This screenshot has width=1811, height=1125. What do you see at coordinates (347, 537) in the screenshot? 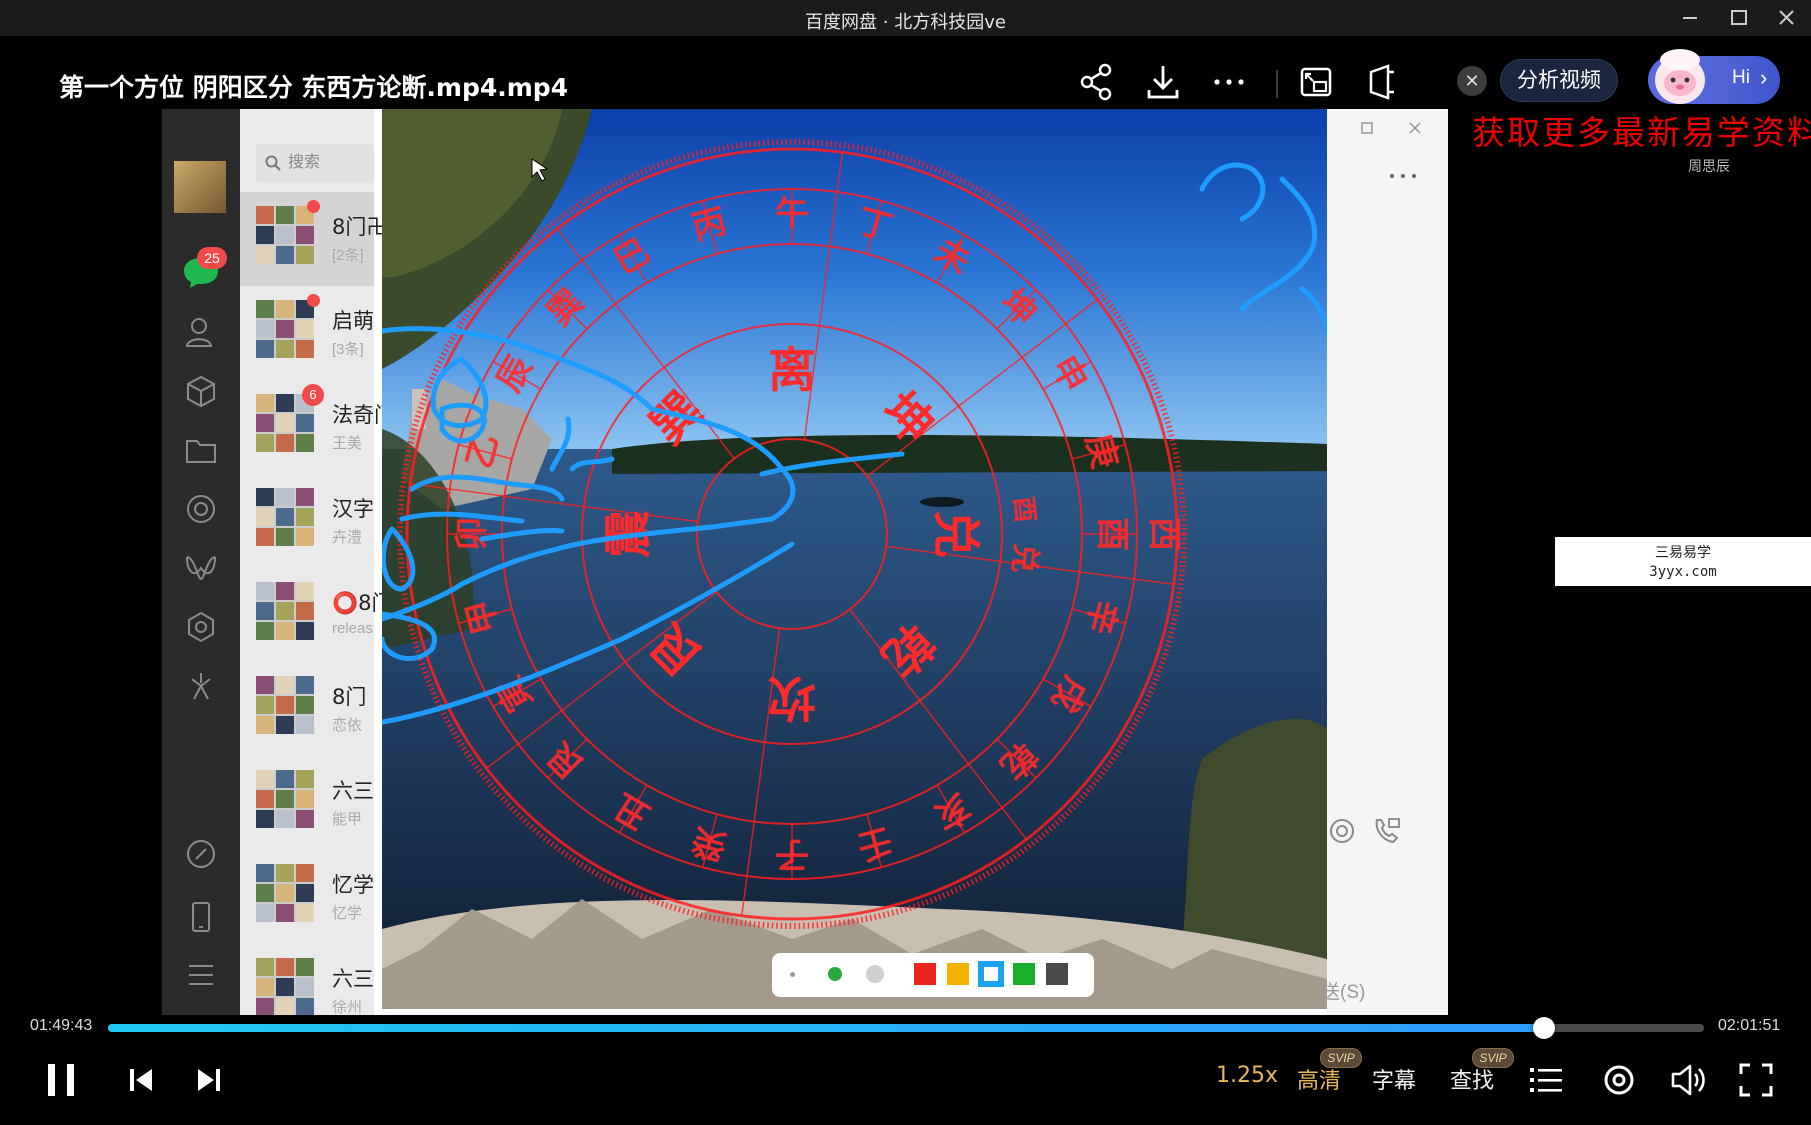
I see `chat-preview: 卉澧` at bounding box center [347, 537].